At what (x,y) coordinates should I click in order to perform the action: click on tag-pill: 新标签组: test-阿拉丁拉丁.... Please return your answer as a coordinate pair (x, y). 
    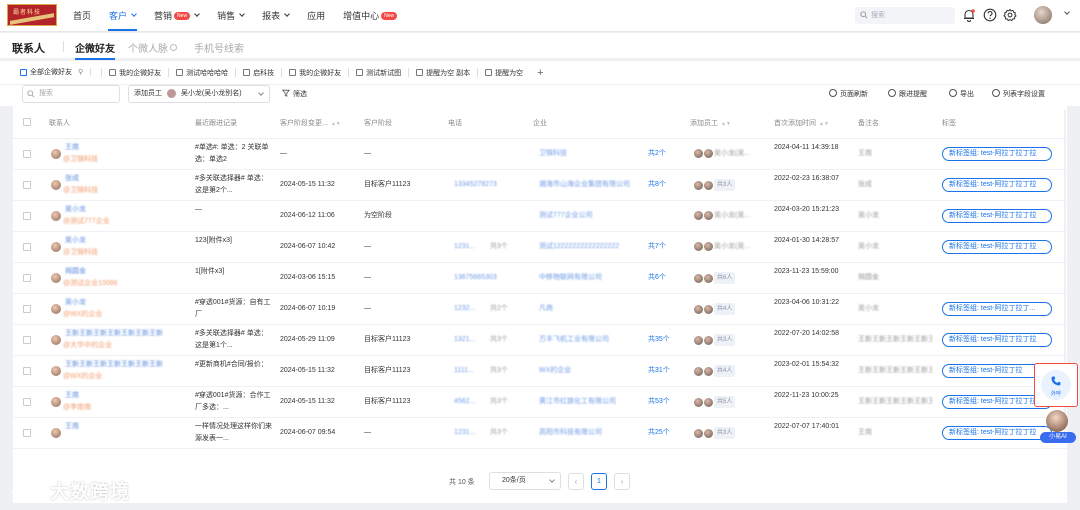
    Looking at the image, I should click on (997, 309).